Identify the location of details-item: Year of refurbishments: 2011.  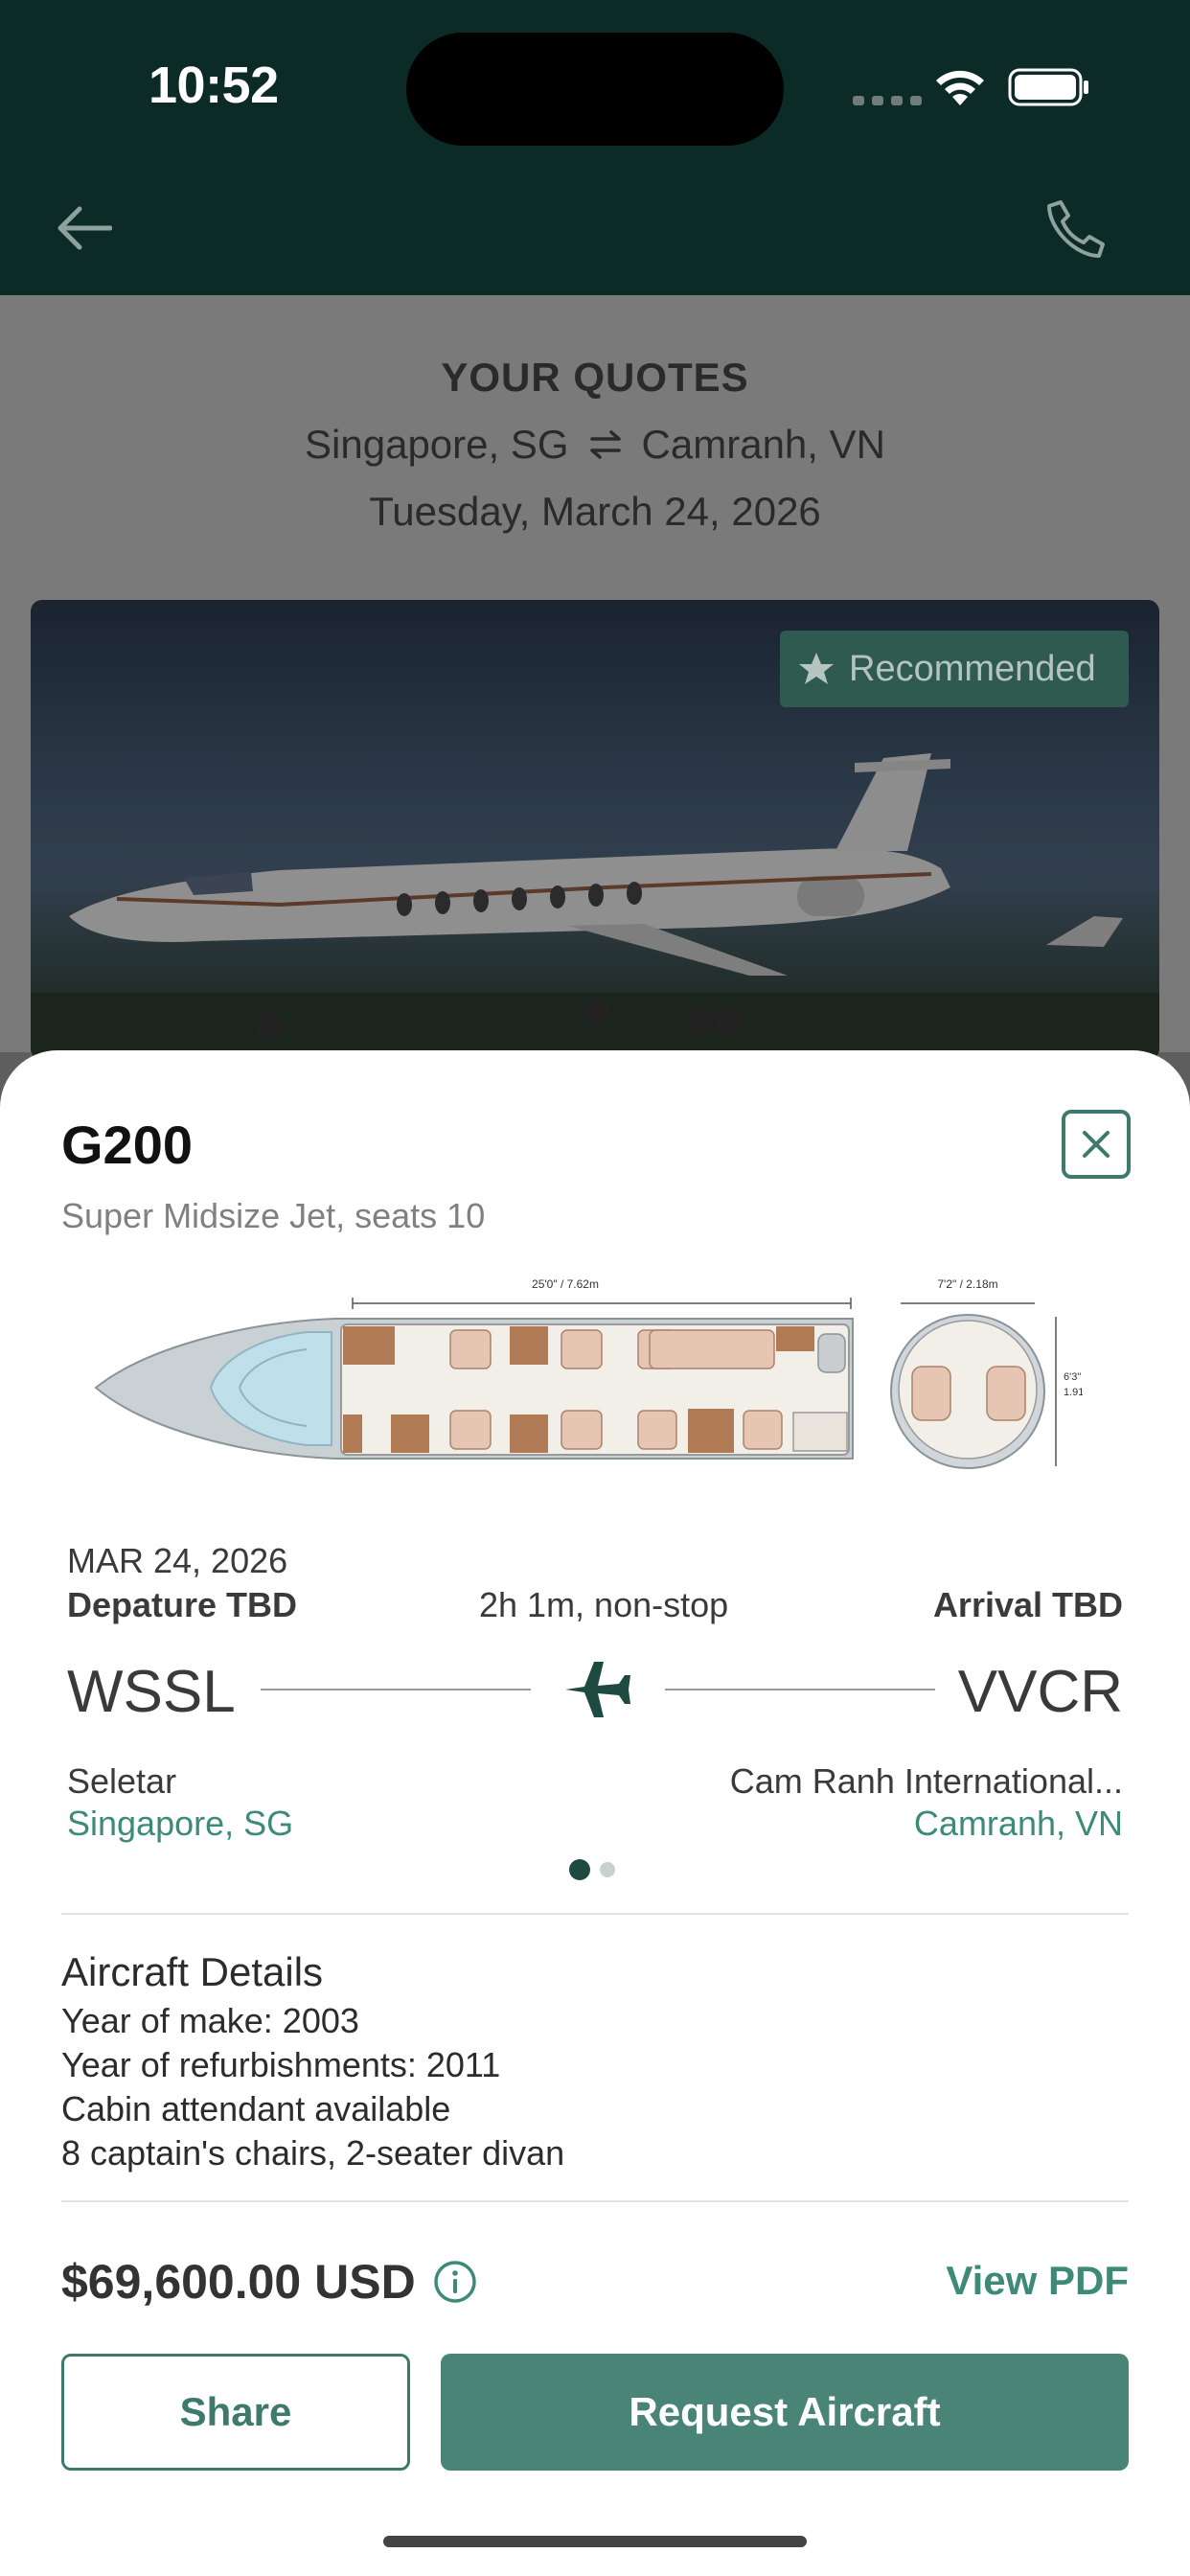
(281, 2064).